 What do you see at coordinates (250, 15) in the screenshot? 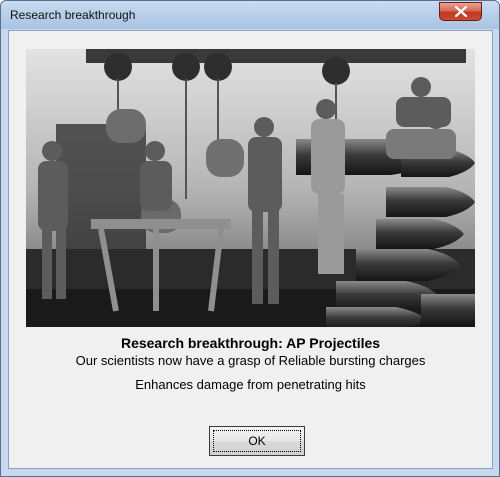
I see `title-bar: Research breakthrough` at bounding box center [250, 15].